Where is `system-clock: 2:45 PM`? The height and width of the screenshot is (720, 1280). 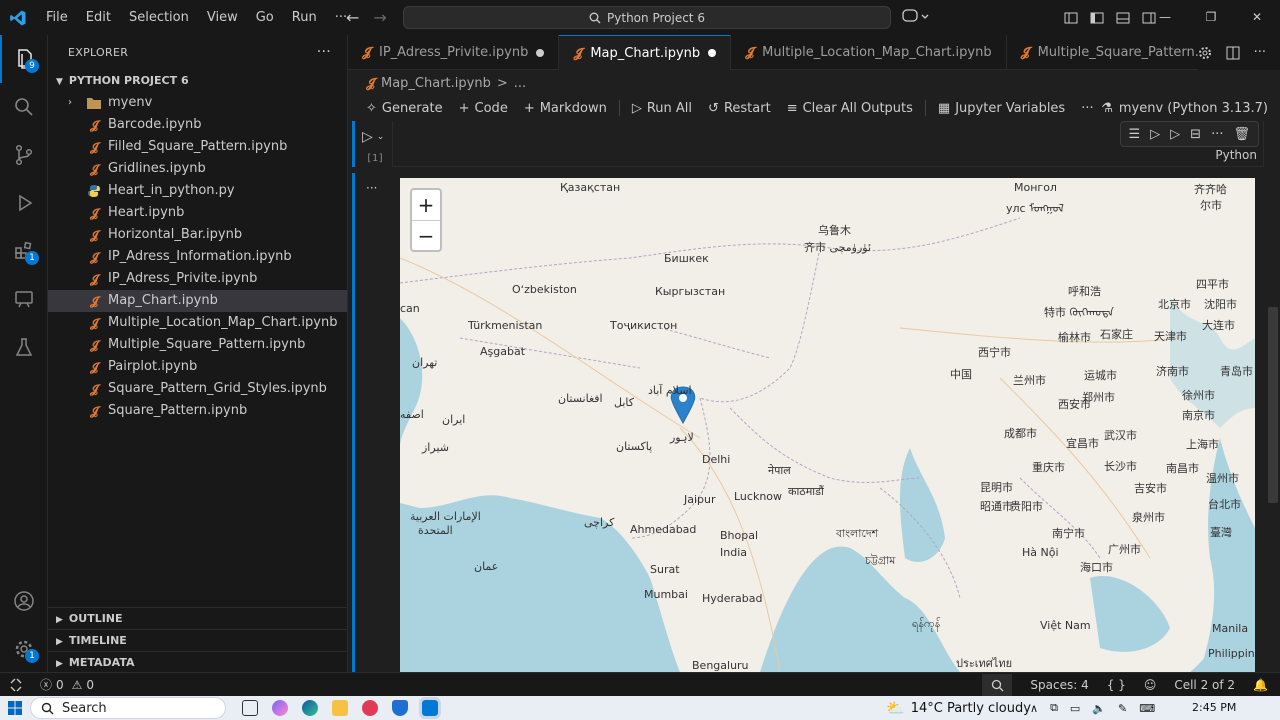 system-clock: 2:45 PM is located at coordinates (1214, 708).